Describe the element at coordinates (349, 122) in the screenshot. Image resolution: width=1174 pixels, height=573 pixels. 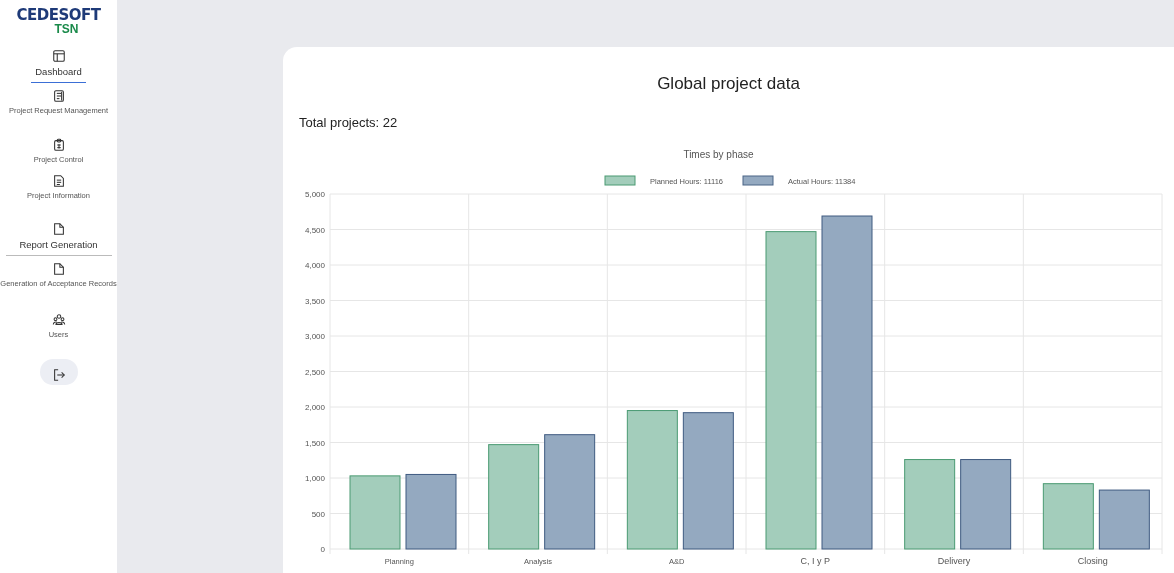
I see `total-projects: Total projects: 22` at that location.